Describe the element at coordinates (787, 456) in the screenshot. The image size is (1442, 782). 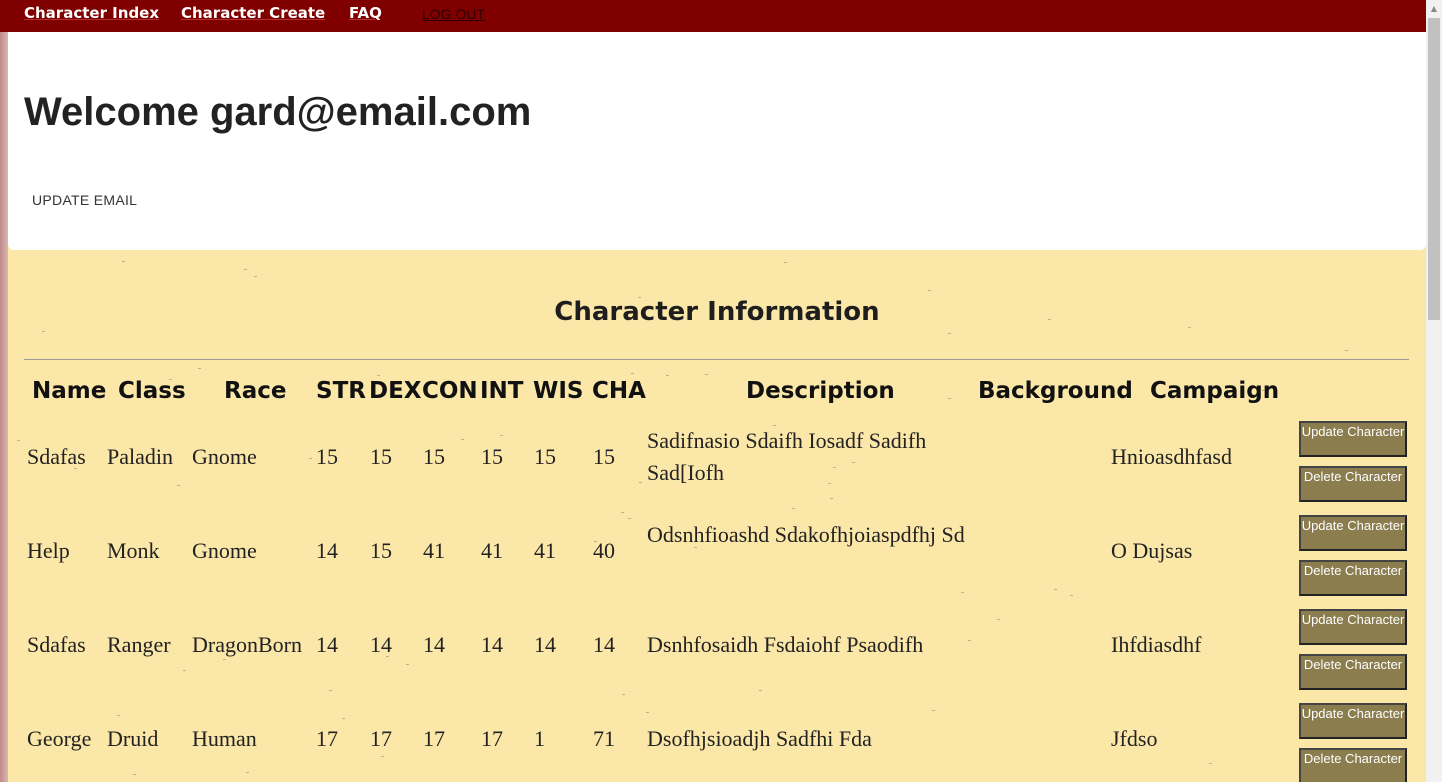
I see `cell-description: Sadifnasio Sdaifh Iosadf Sadifh Sad[Iofh` at that location.